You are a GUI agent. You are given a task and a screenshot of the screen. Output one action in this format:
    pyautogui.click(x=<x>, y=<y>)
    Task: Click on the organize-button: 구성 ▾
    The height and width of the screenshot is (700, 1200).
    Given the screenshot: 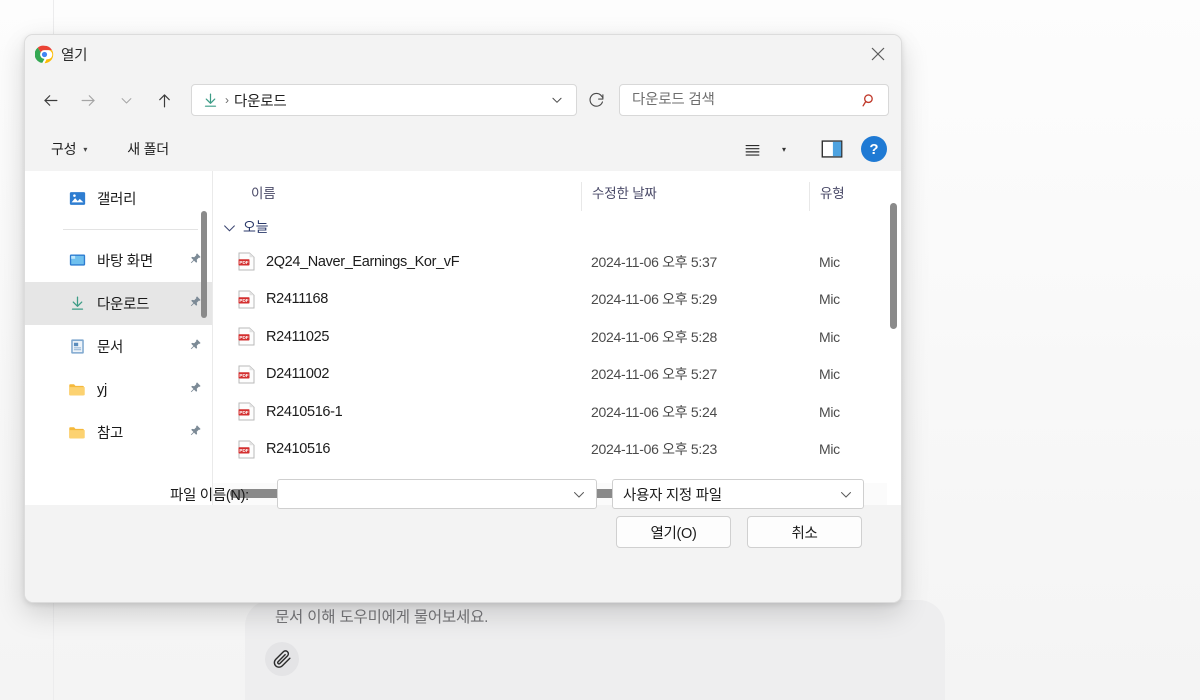 What is the action you would take?
    pyautogui.click(x=69, y=149)
    